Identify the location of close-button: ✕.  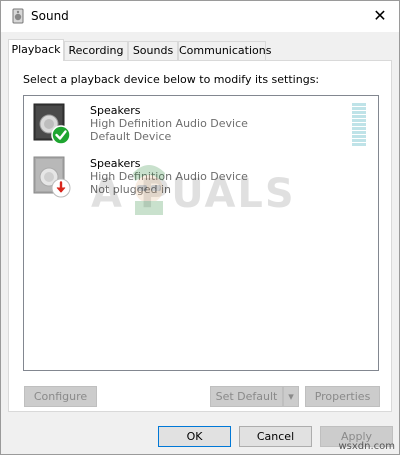
(380, 16).